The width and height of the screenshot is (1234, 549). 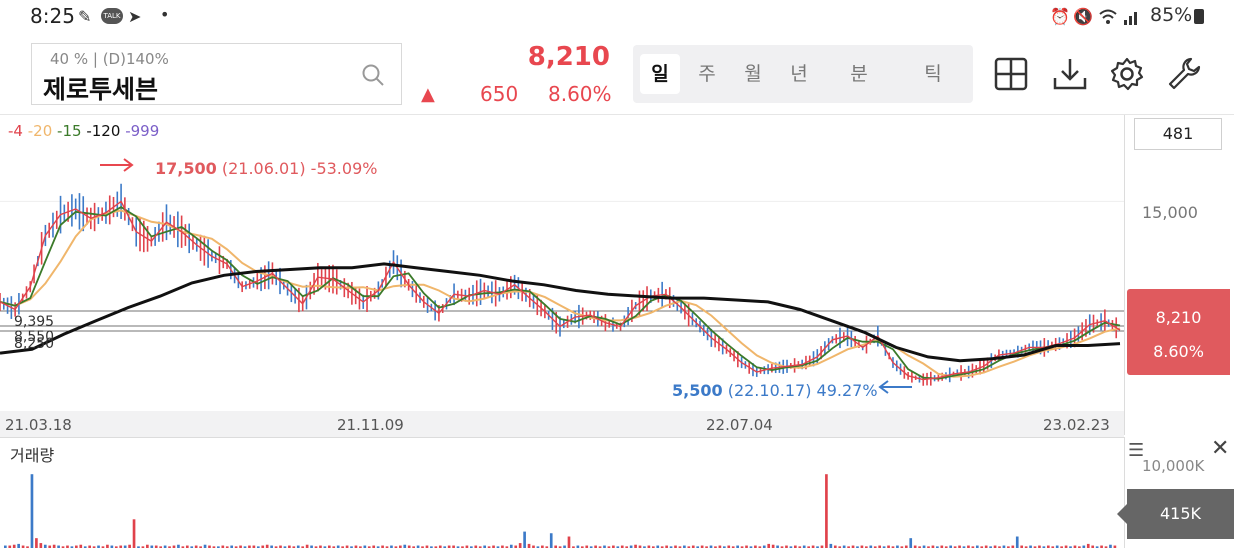 What do you see at coordinates (617, 17) in the screenshot?
I see `status-bar: 8:25 ✎ TALK ➤ • ⏰ 🔇 85%` at bounding box center [617, 17].